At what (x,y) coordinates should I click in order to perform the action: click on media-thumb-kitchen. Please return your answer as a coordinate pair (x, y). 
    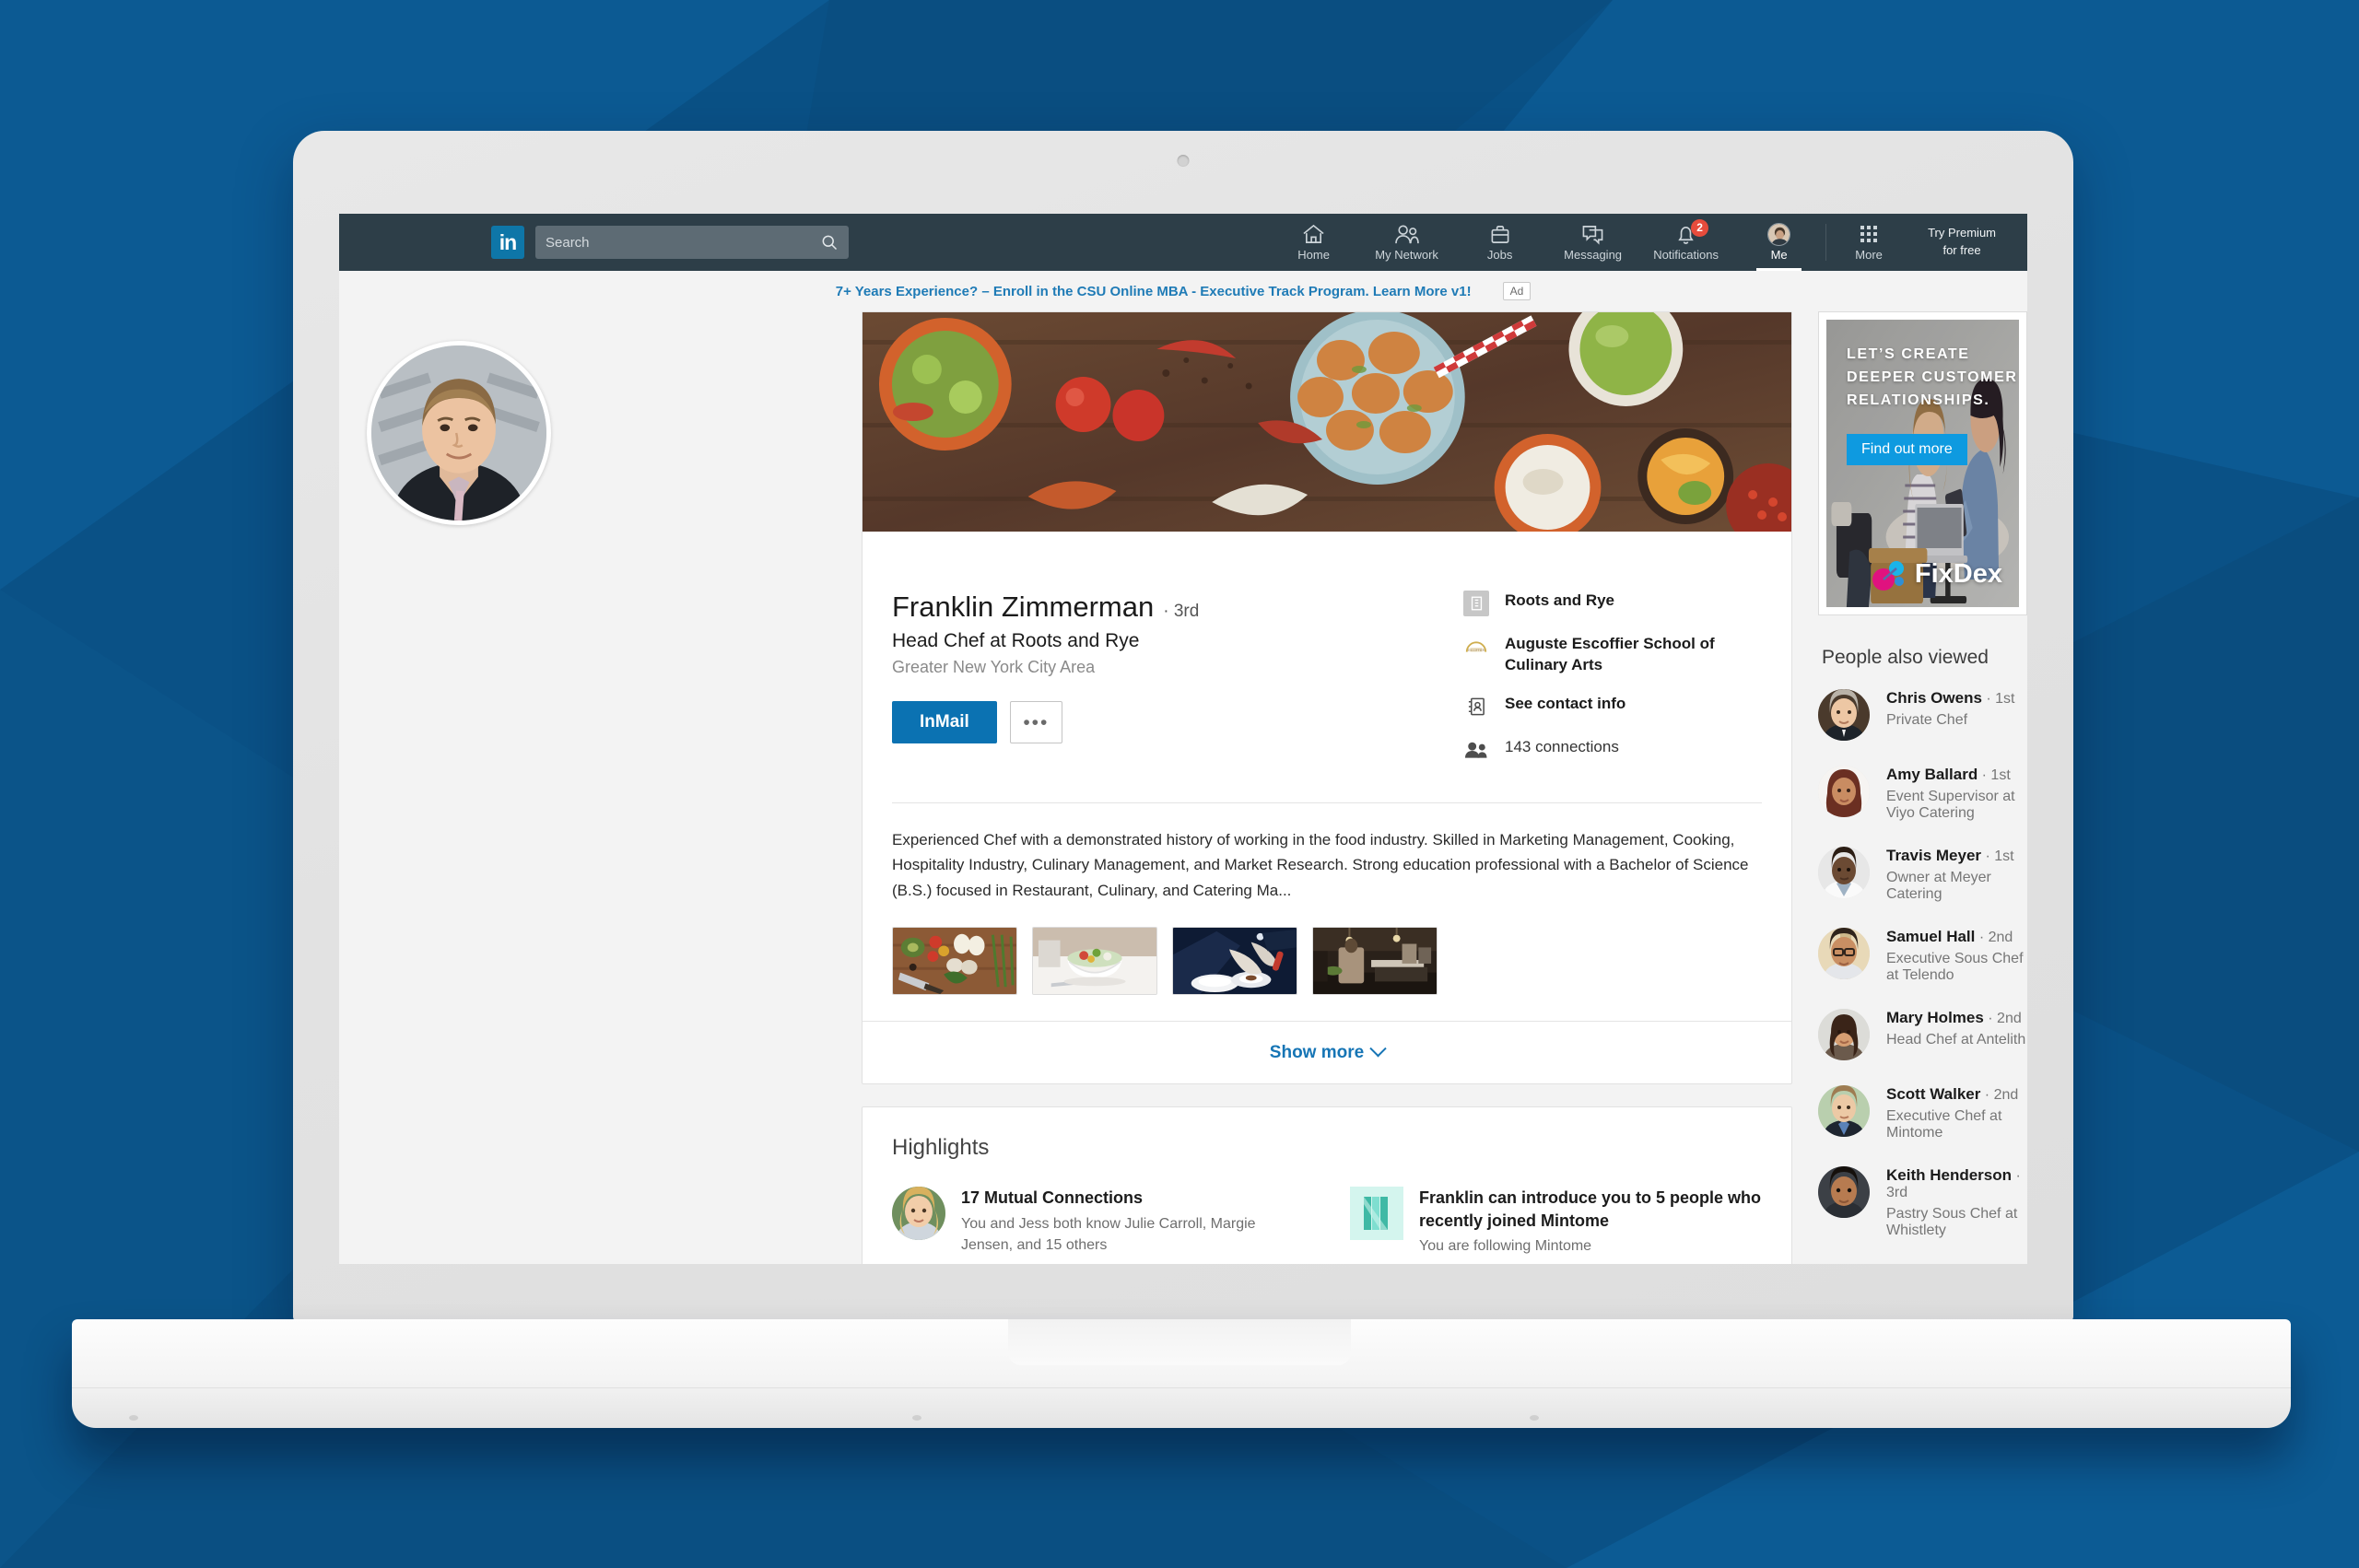
    Looking at the image, I should click on (1375, 962).